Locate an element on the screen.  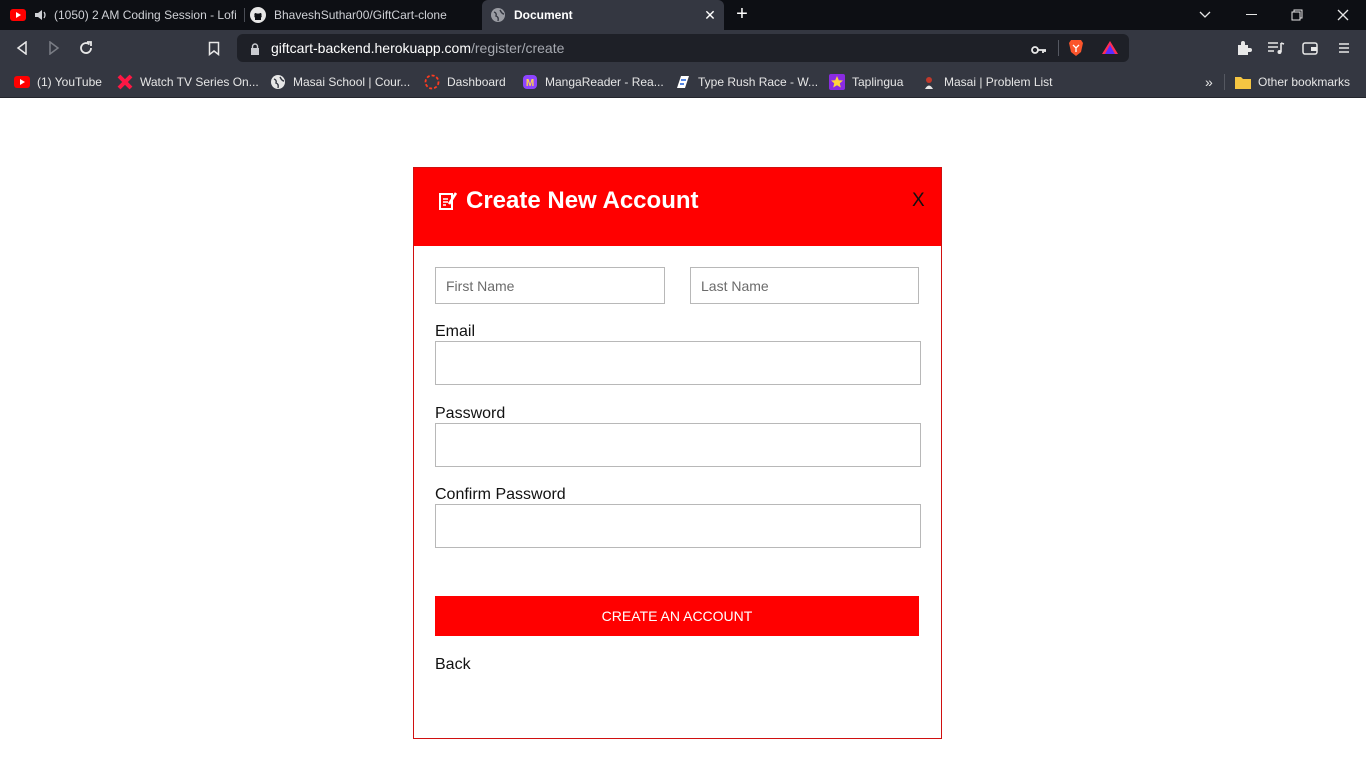
tab-label: Document is located at coordinates (543, 15).